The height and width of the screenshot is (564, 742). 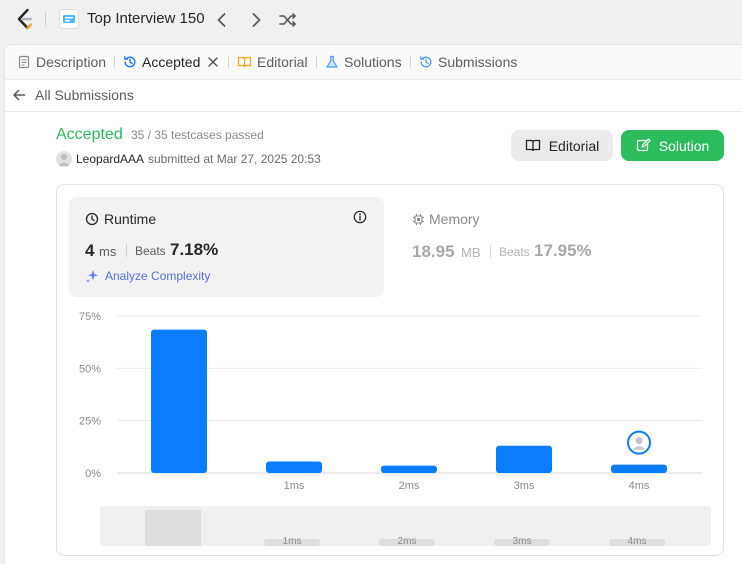 I want to click on tab-accepted: Accepted, so click(x=171, y=62).